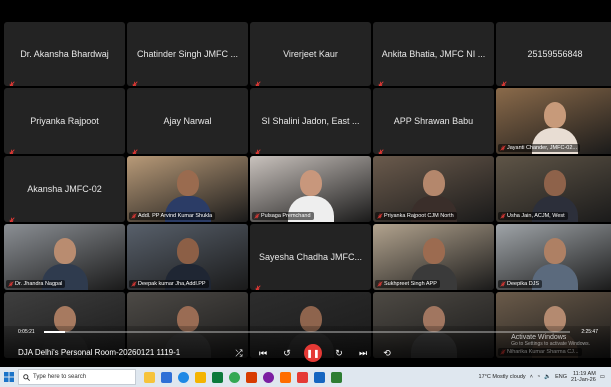 Image resolution: width=611 pixels, height=387 pixels. What do you see at coordinates (263, 353) in the screenshot?
I see `previous-icon: ⏮` at bounding box center [263, 353].